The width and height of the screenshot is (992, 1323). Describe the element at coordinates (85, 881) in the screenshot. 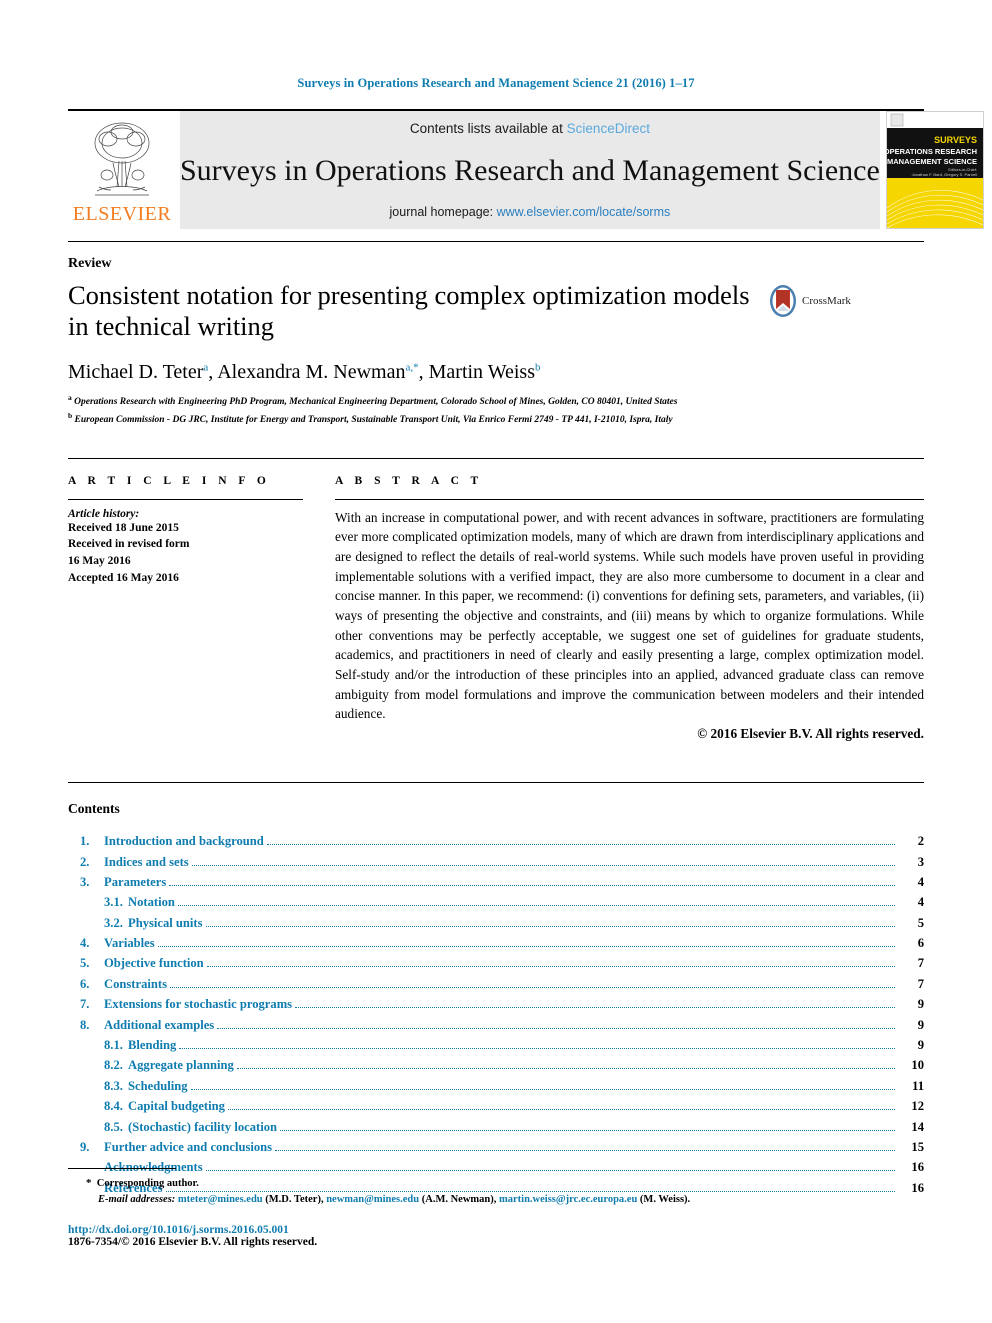

I see `toc-entry-number: 3.` at that location.